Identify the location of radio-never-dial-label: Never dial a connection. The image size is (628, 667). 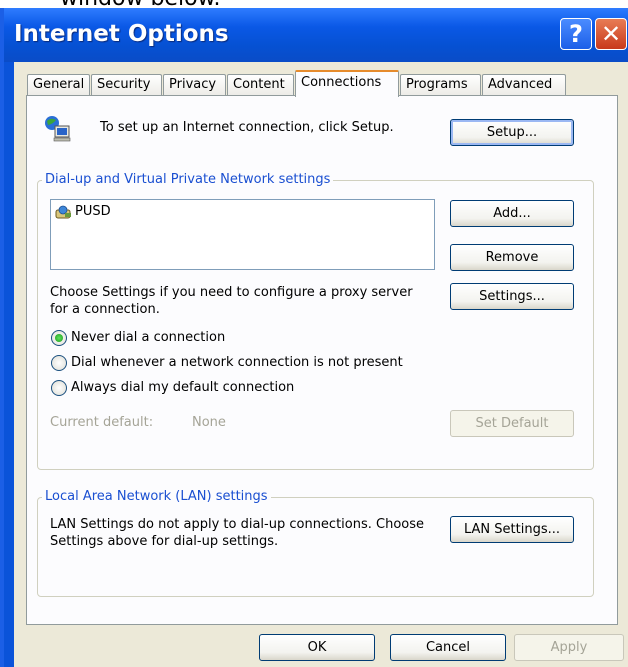
(148, 337).